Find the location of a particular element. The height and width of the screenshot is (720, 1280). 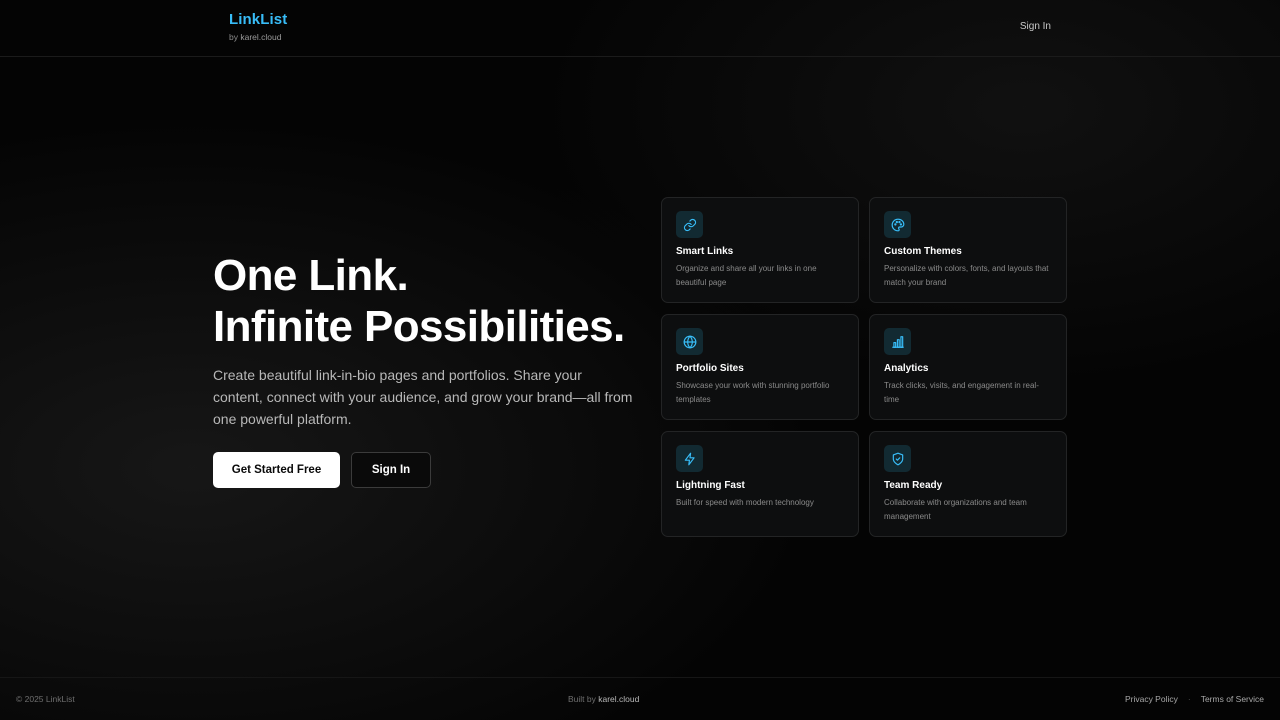

built-by-text: Built by karel.cloud is located at coordinates (603, 699).